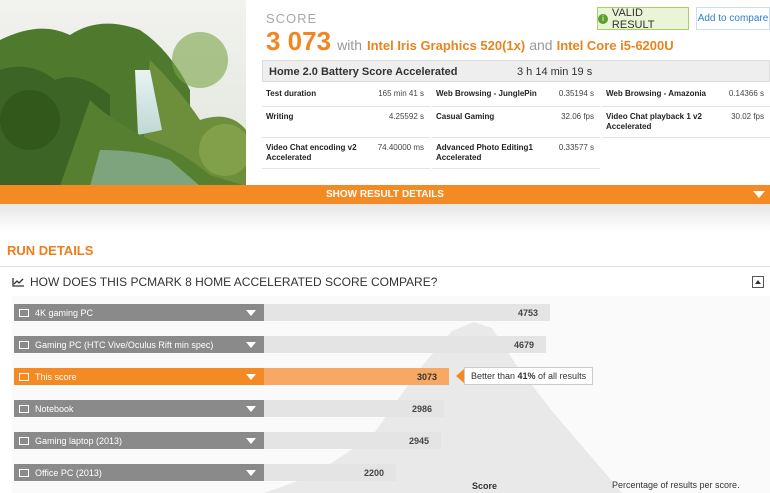  I want to click on run-details-heading: RUN DETAILS, so click(50, 250).